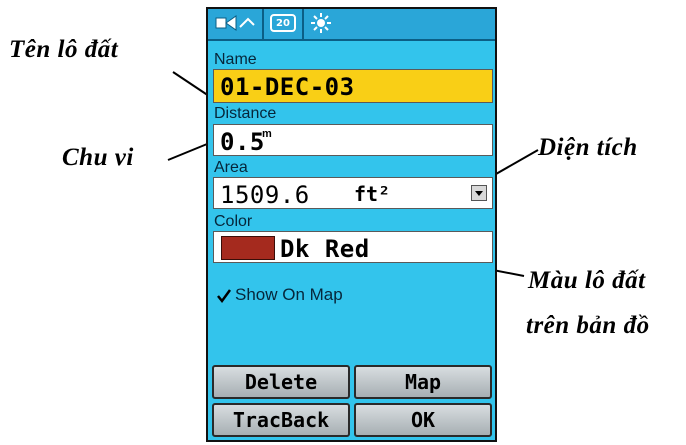  What do you see at coordinates (233, 221) in the screenshot?
I see `color-label: Color` at bounding box center [233, 221].